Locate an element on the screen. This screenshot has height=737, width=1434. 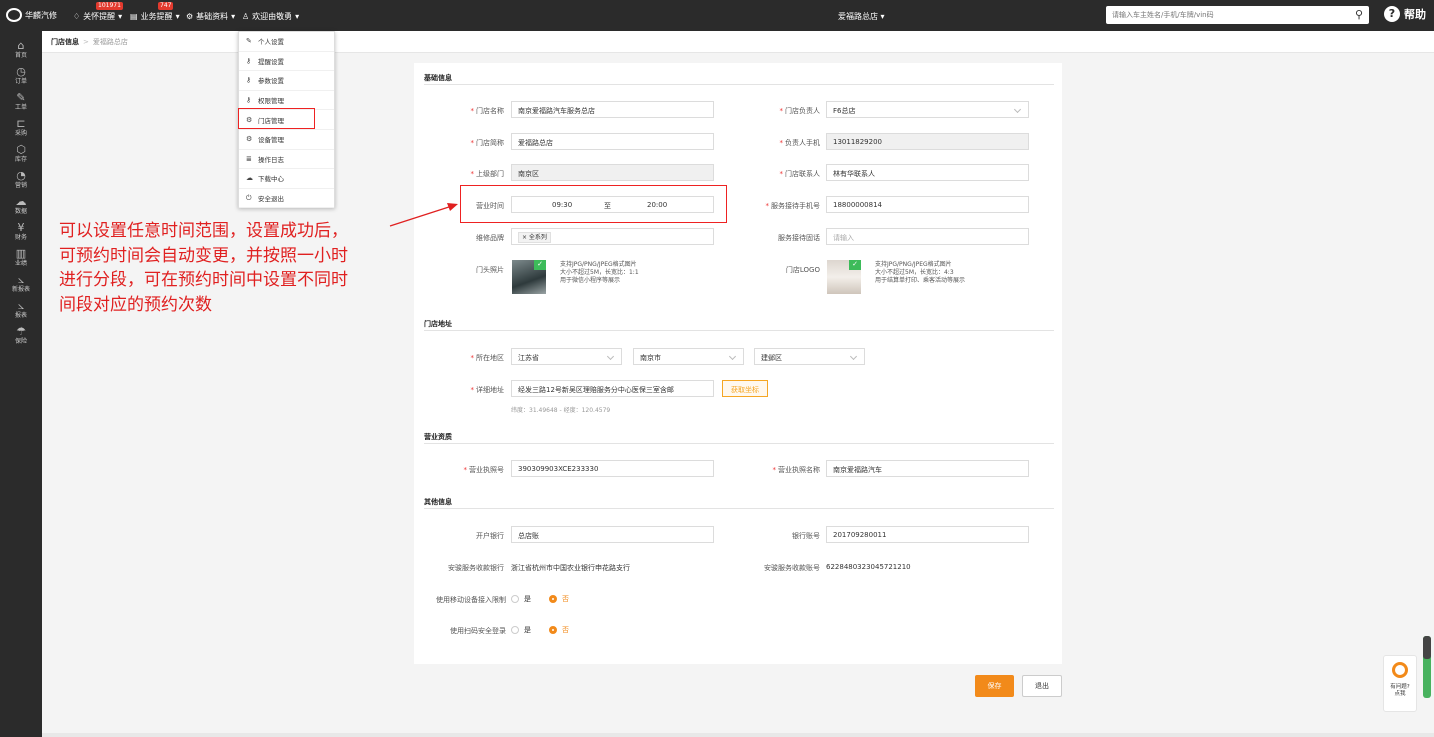
annotation-line: 可预约时间会自动变更，并按照一小时 is located at coordinates (203, 255).